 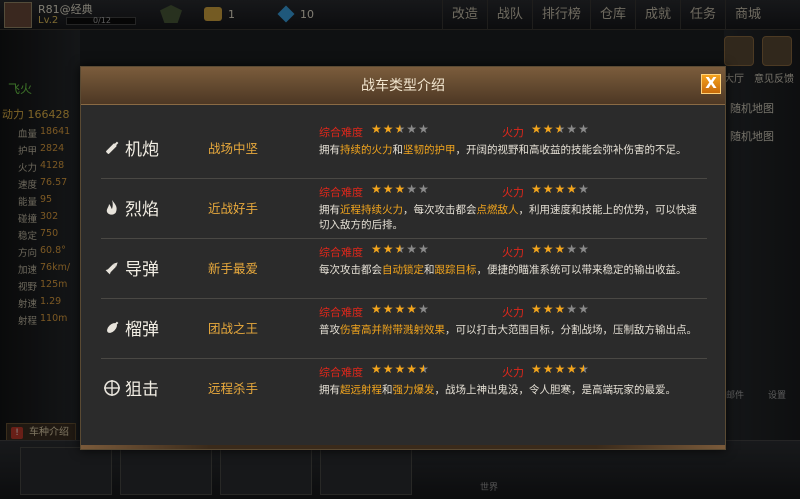 What do you see at coordinates (112, 148) in the screenshot?
I see `machine-gun-icon` at bounding box center [112, 148].